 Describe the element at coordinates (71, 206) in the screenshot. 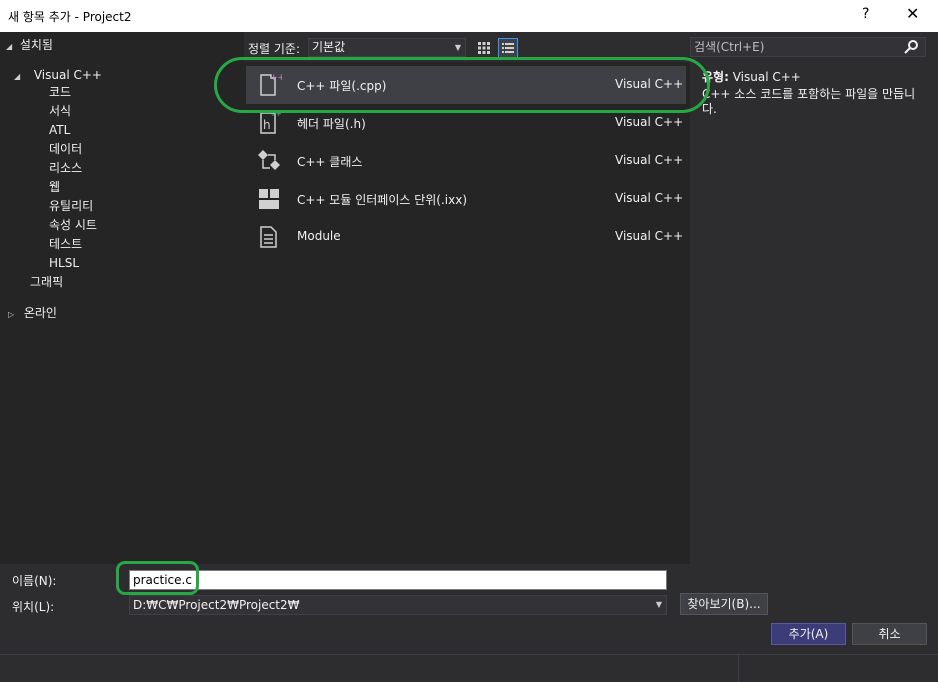

I see `tree-item-utility: 유틸리티` at that location.